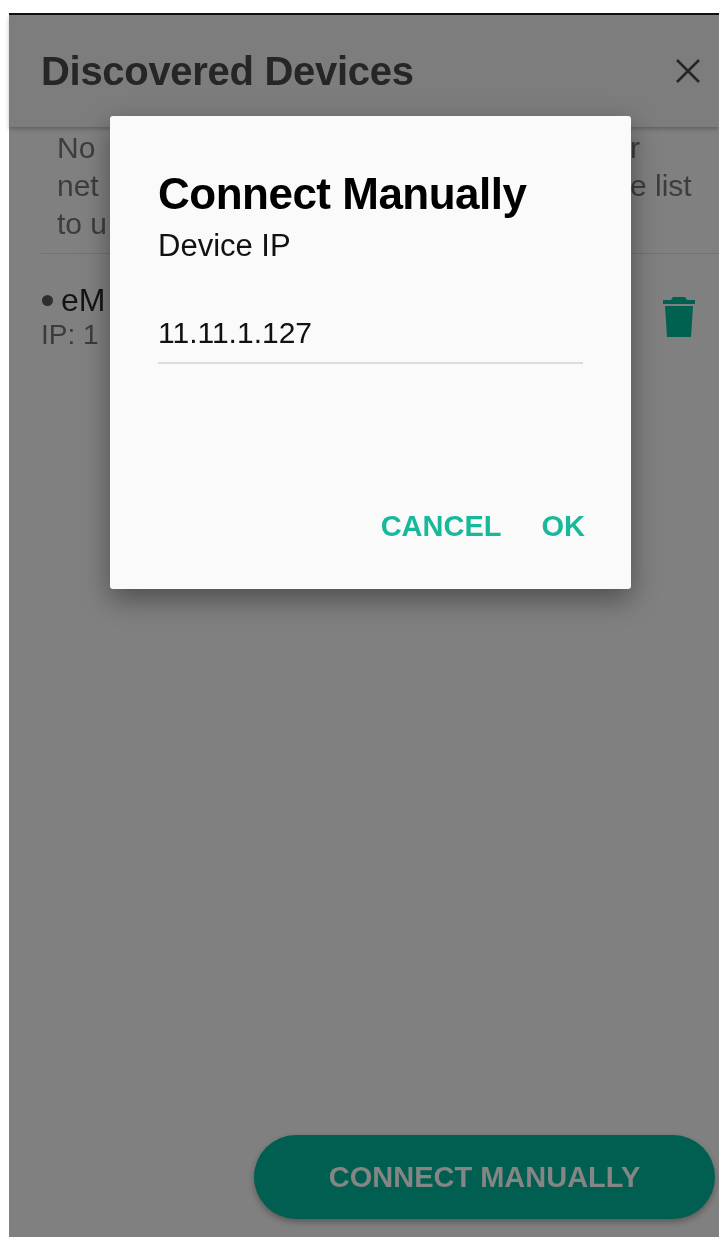 The image size is (719, 1237). I want to click on notice-text: r, so click(635, 148).